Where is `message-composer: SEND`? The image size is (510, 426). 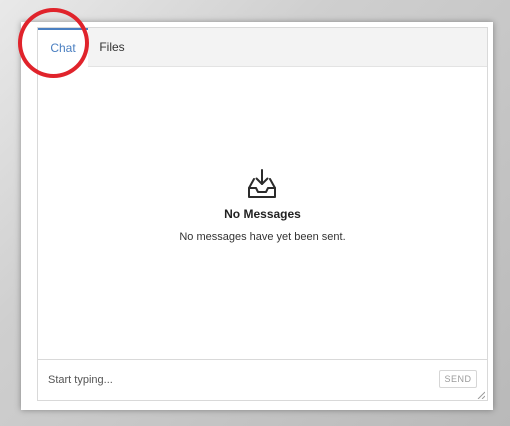
message-composer: SEND is located at coordinates (262, 380).